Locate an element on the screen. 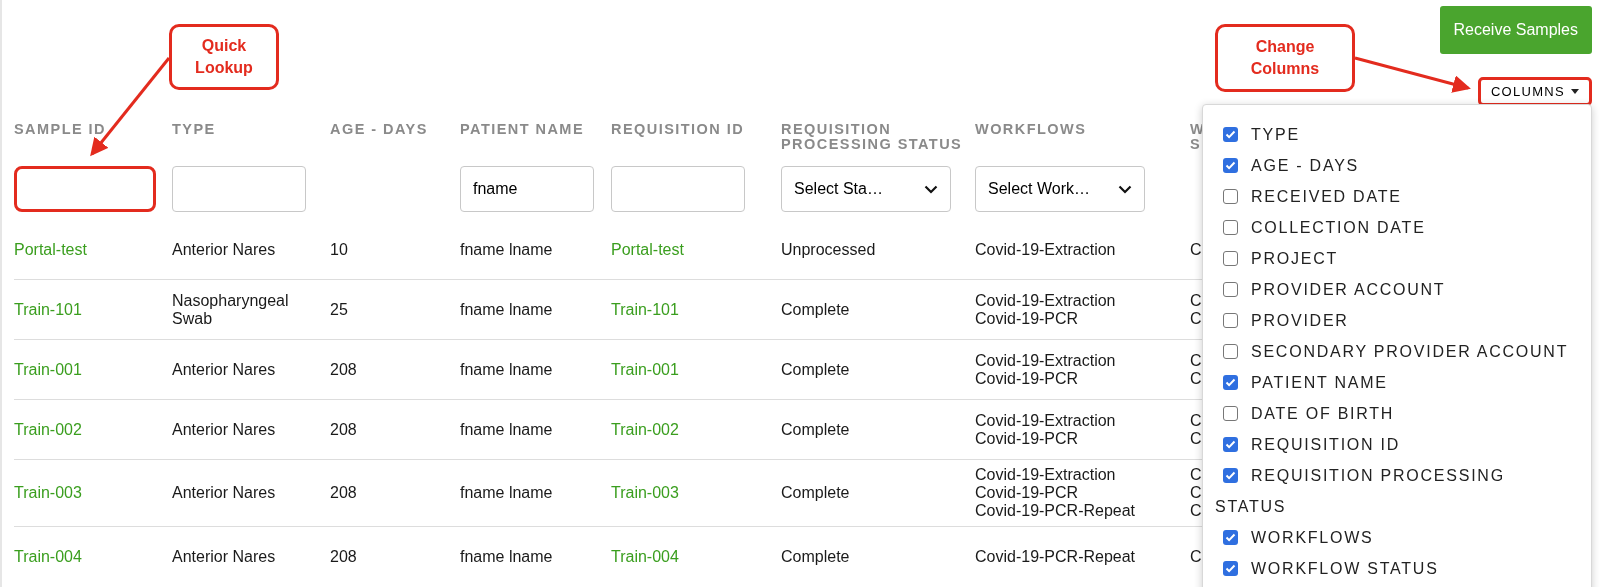 The image size is (1600, 587). sample-id-link: Portal-test is located at coordinates (50, 249).